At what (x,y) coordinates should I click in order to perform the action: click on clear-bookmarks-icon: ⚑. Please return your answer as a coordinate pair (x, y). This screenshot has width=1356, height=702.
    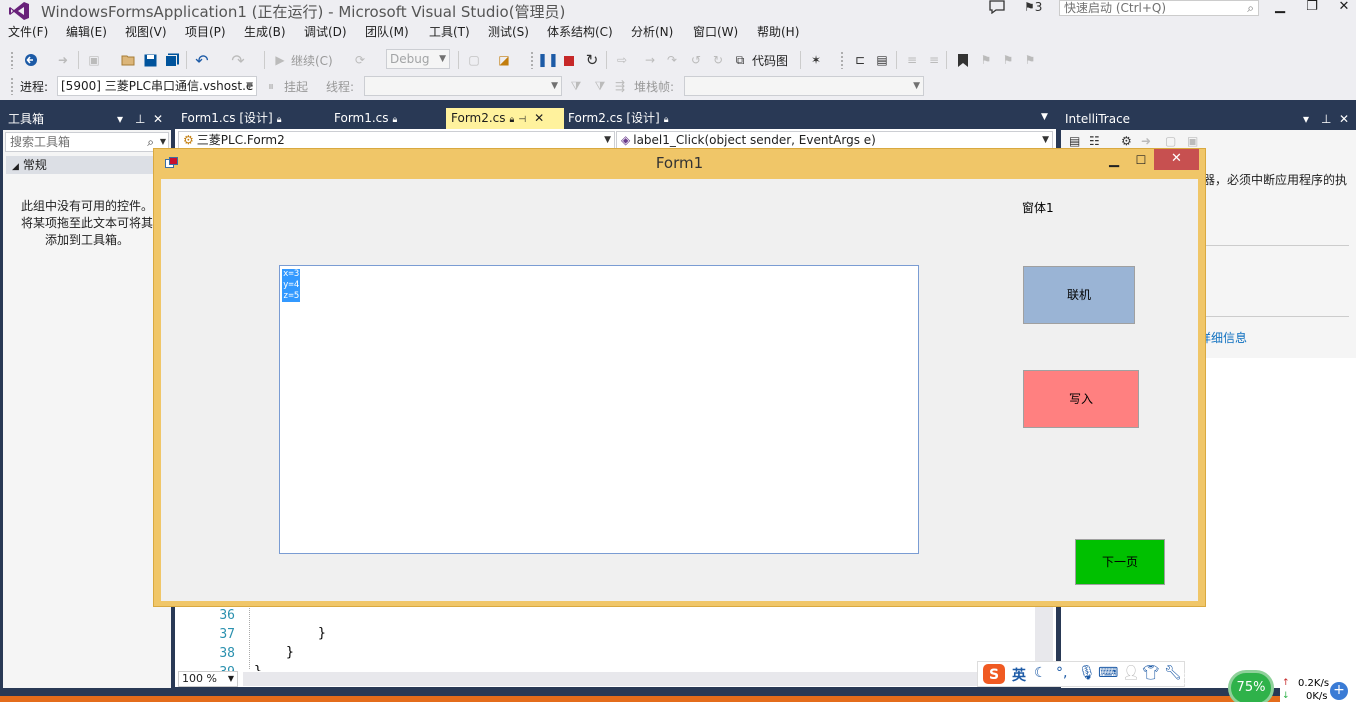
    Looking at the image, I should click on (1030, 60).